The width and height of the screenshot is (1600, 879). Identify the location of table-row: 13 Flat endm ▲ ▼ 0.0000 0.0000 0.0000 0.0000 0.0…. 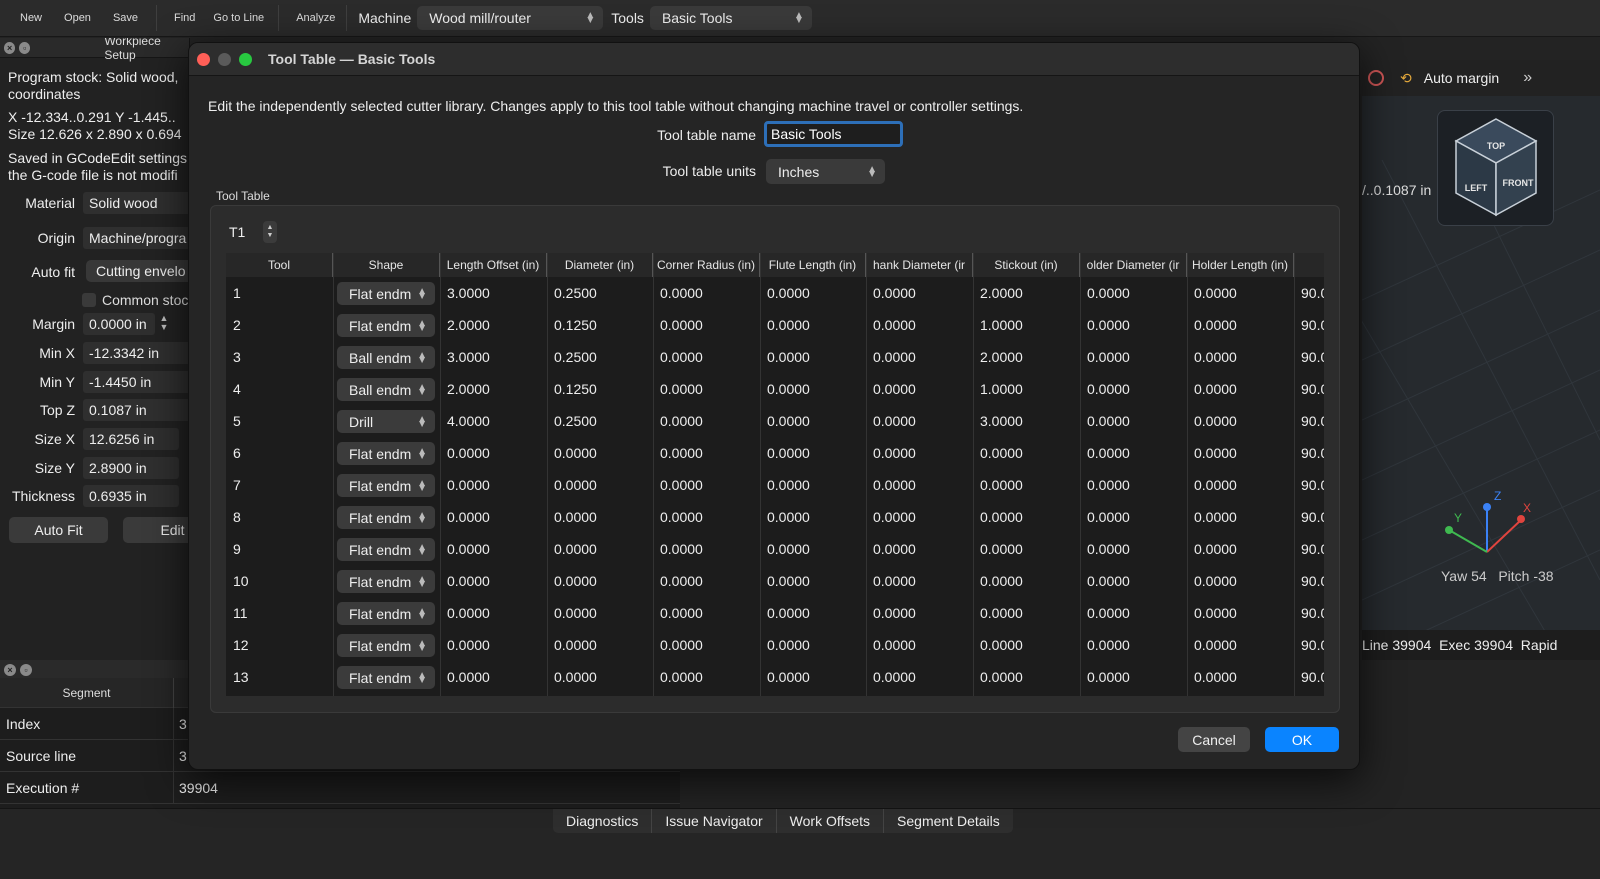
(775, 677).